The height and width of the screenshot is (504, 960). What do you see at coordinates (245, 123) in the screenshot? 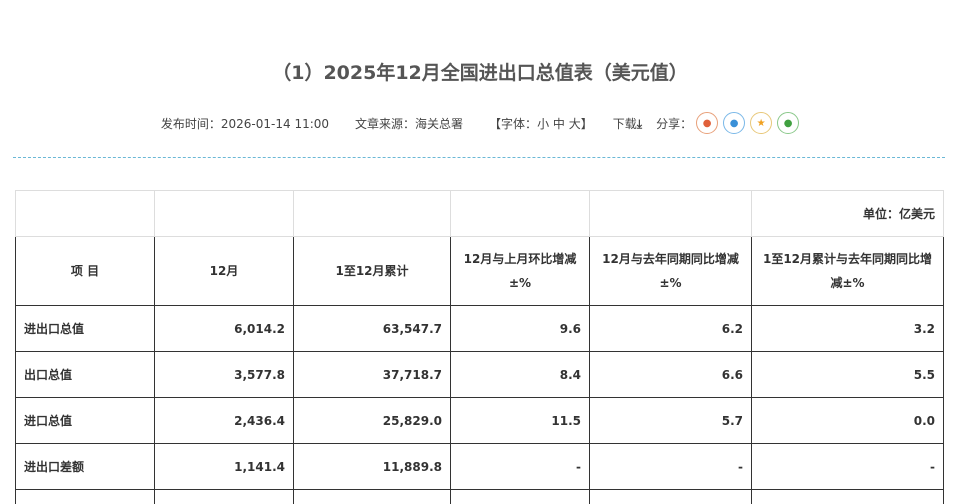
I see `publish-time: 发布时间：2026-01-14 11:00` at bounding box center [245, 123].